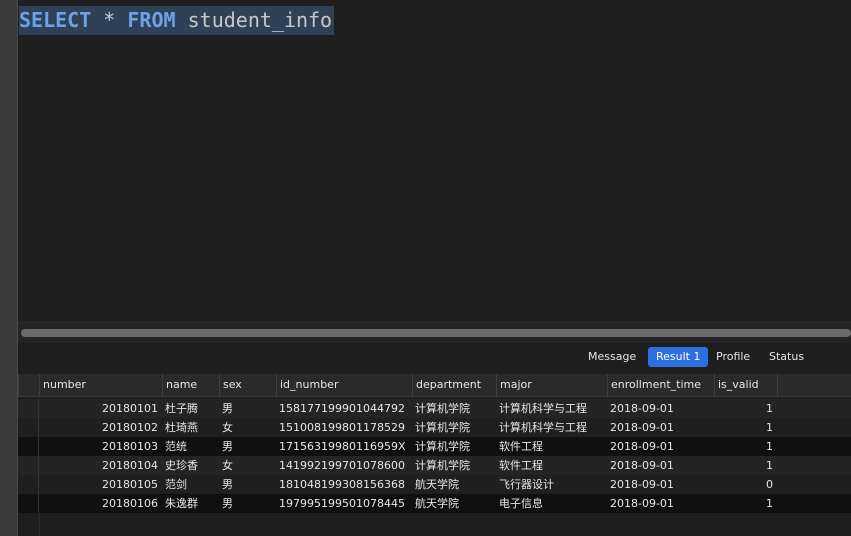  What do you see at coordinates (454, 385) in the screenshot?
I see `column-header-department: department` at bounding box center [454, 385].